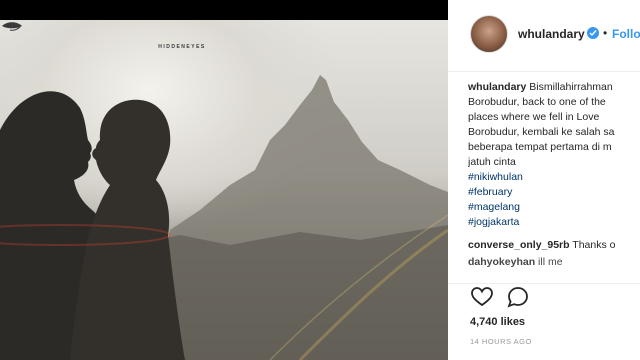  What do you see at coordinates (541, 132) in the screenshot?
I see `caption-text: Borobudur, kembali ke salah sa` at bounding box center [541, 132].